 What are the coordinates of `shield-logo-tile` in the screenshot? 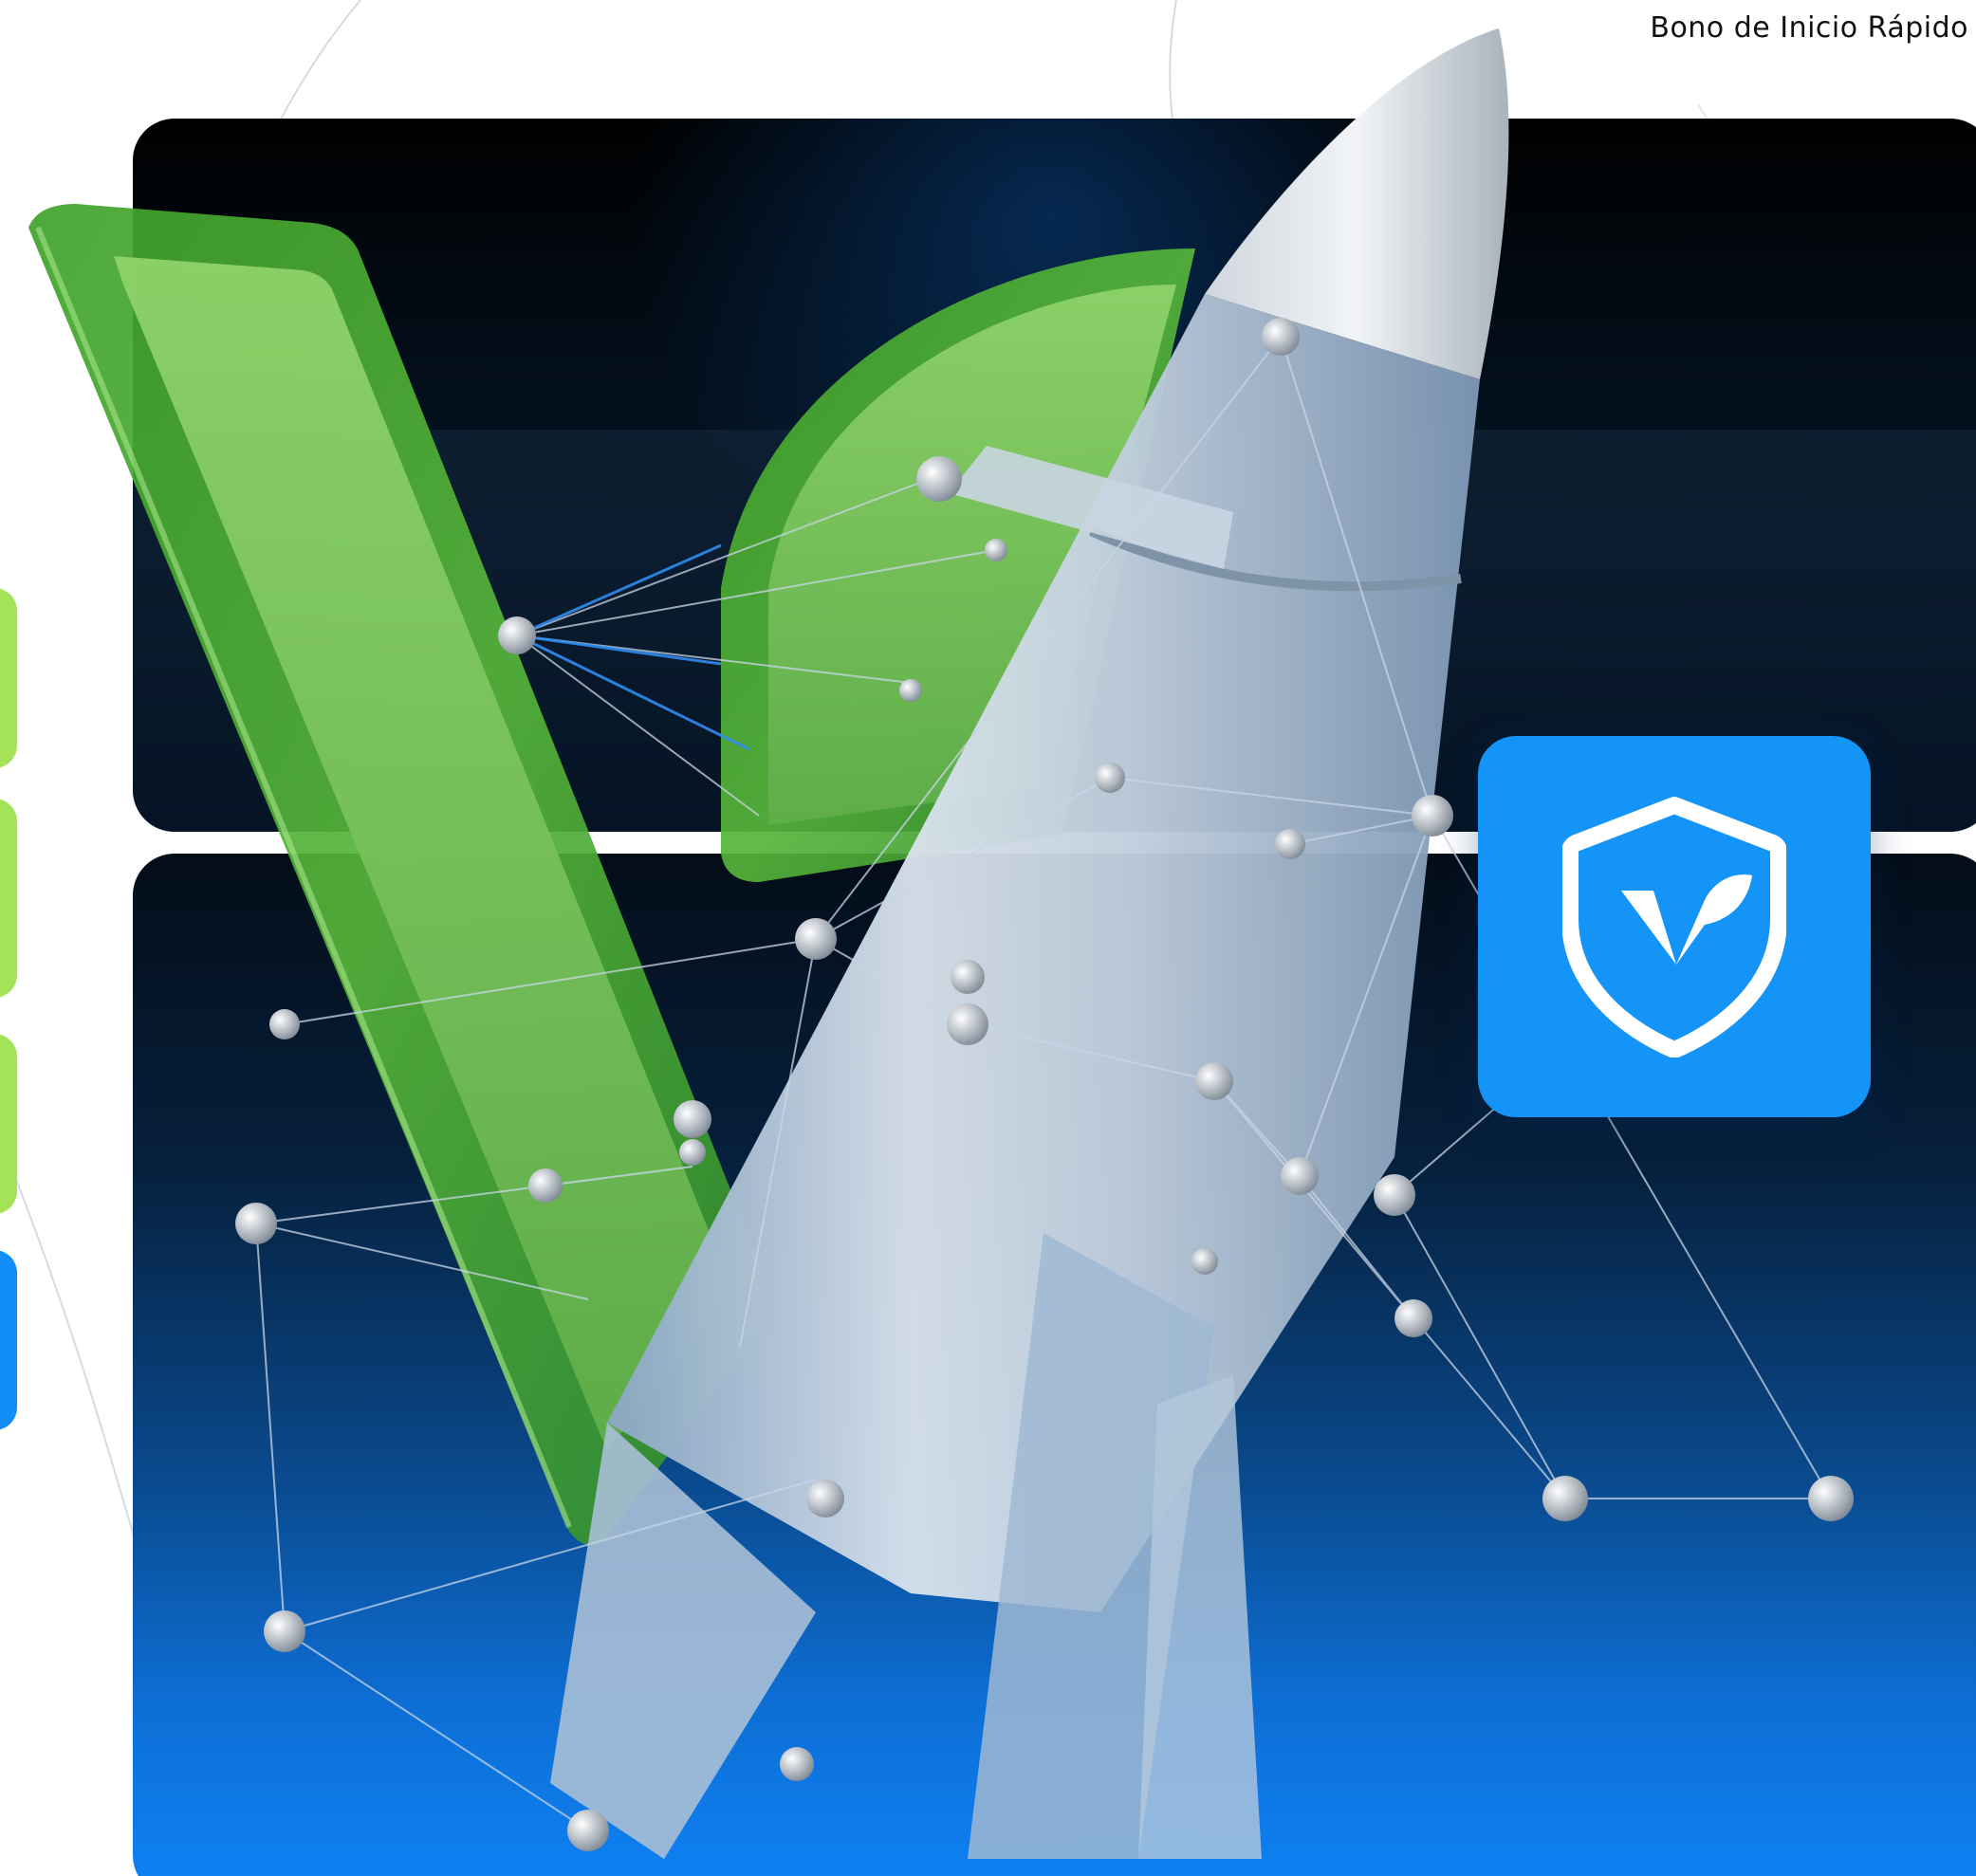 It's located at (1675, 926).